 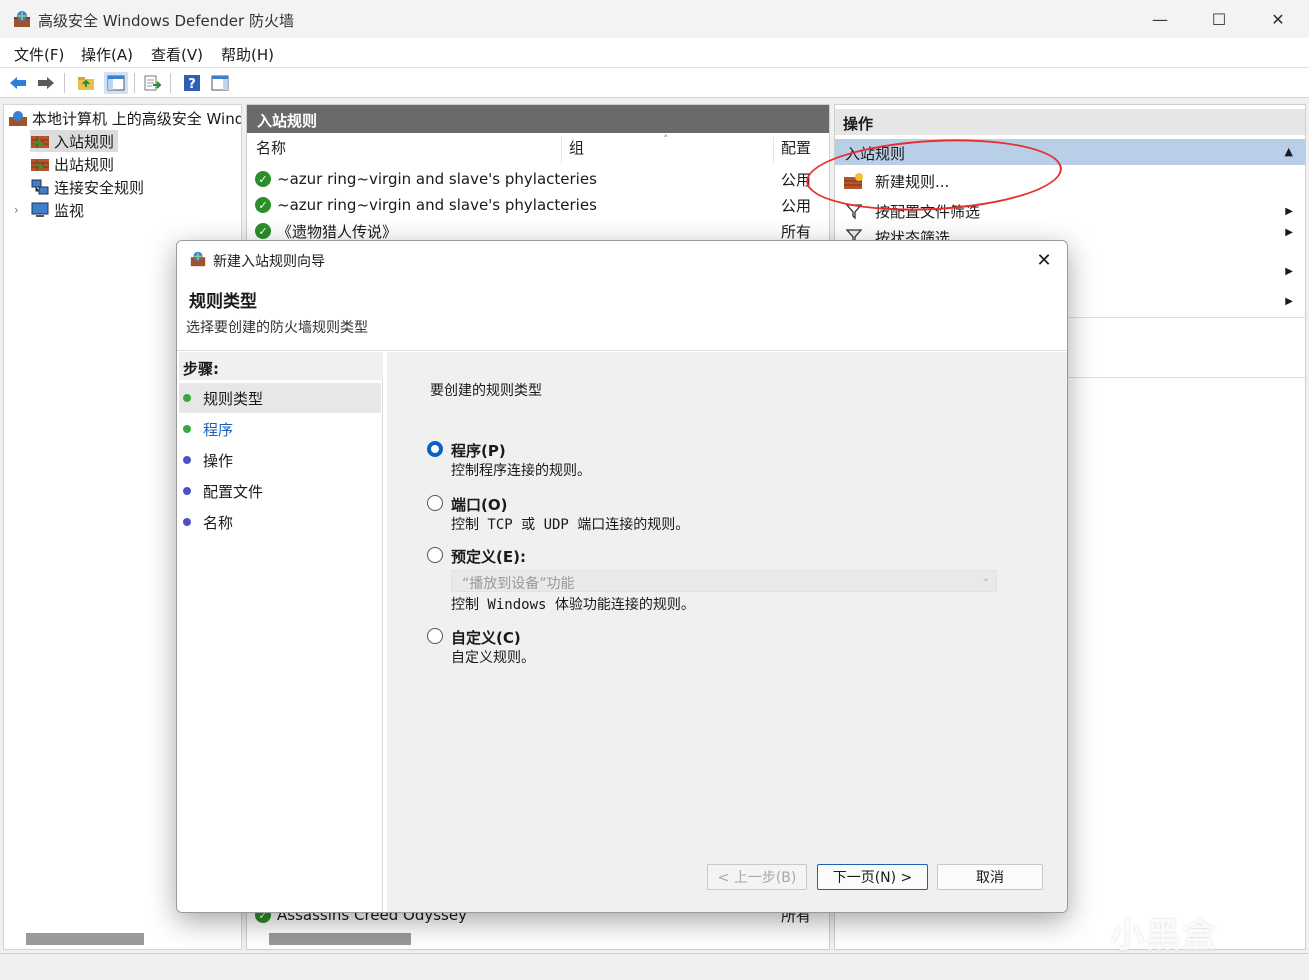 I want to click on dialog-subheading: 选择要创建的防火墙规则类型, so click(x=277, y=328).